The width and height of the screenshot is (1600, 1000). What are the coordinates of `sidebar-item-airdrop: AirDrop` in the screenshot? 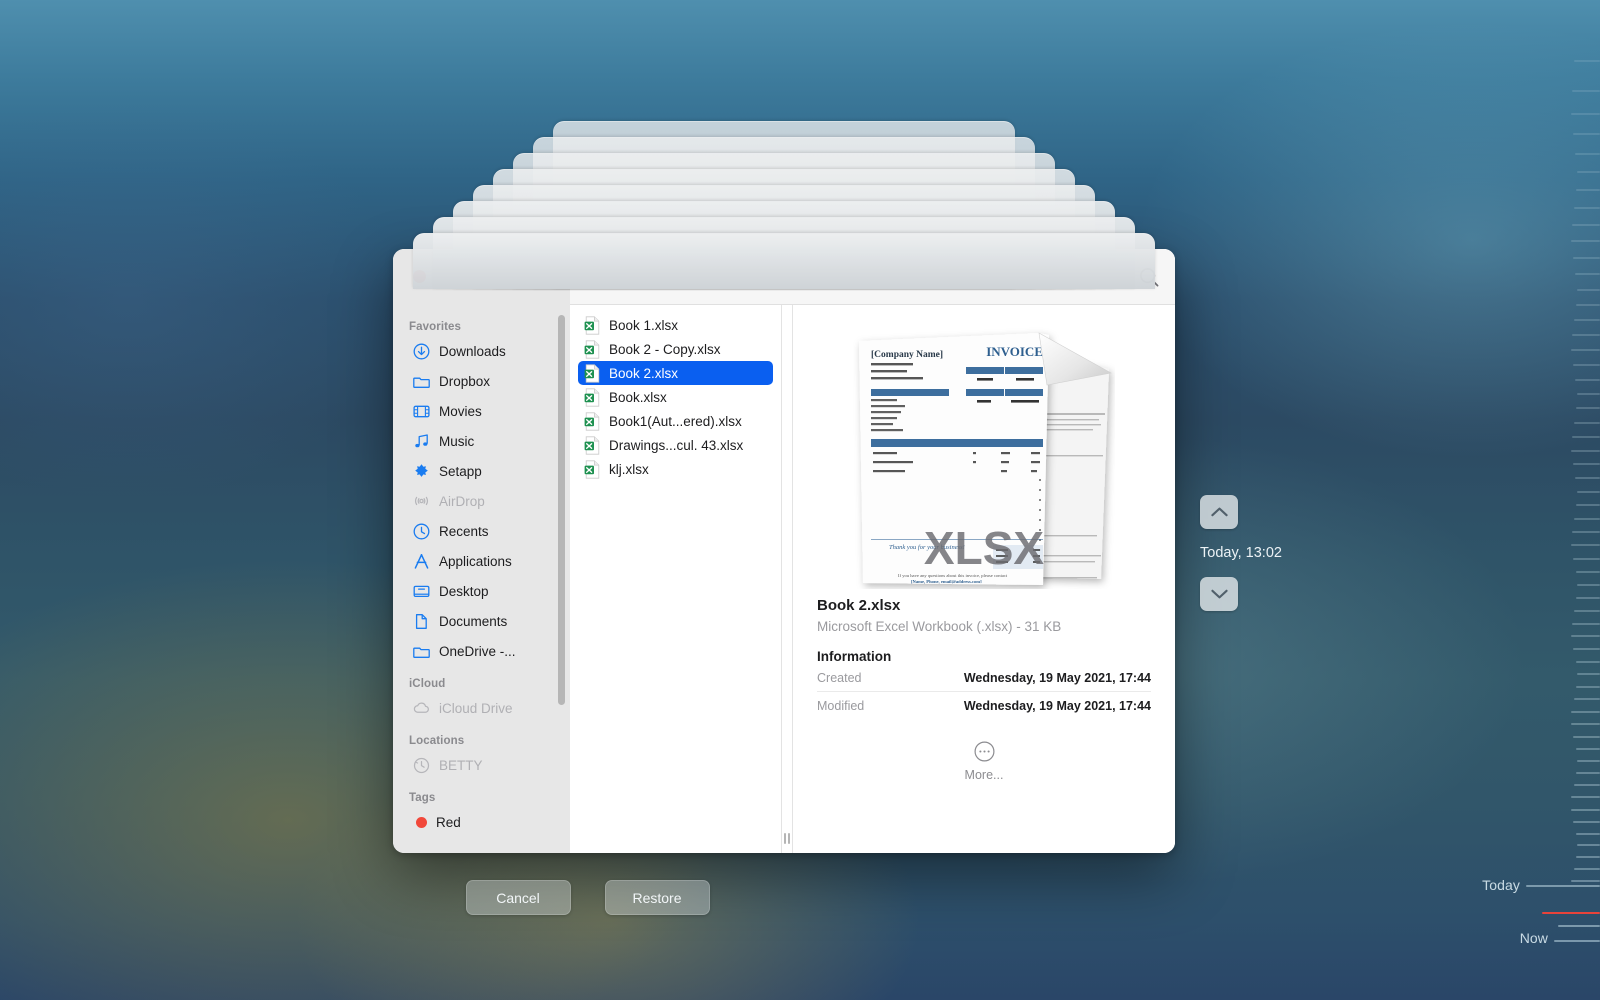 It's located at (480, 501).